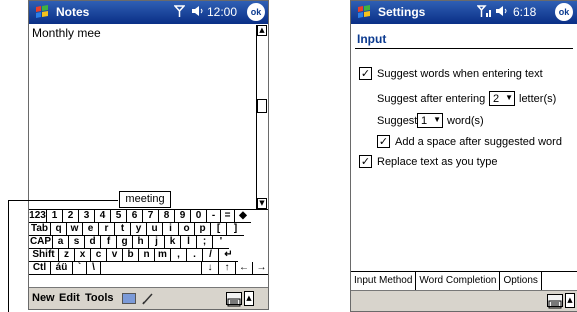 The height and width of the screenshot is (312, 577). What do you see at coordinates (219, 229) in the screenshot?
I see `key-open-bracket: [` at bounding box center [219, 229].